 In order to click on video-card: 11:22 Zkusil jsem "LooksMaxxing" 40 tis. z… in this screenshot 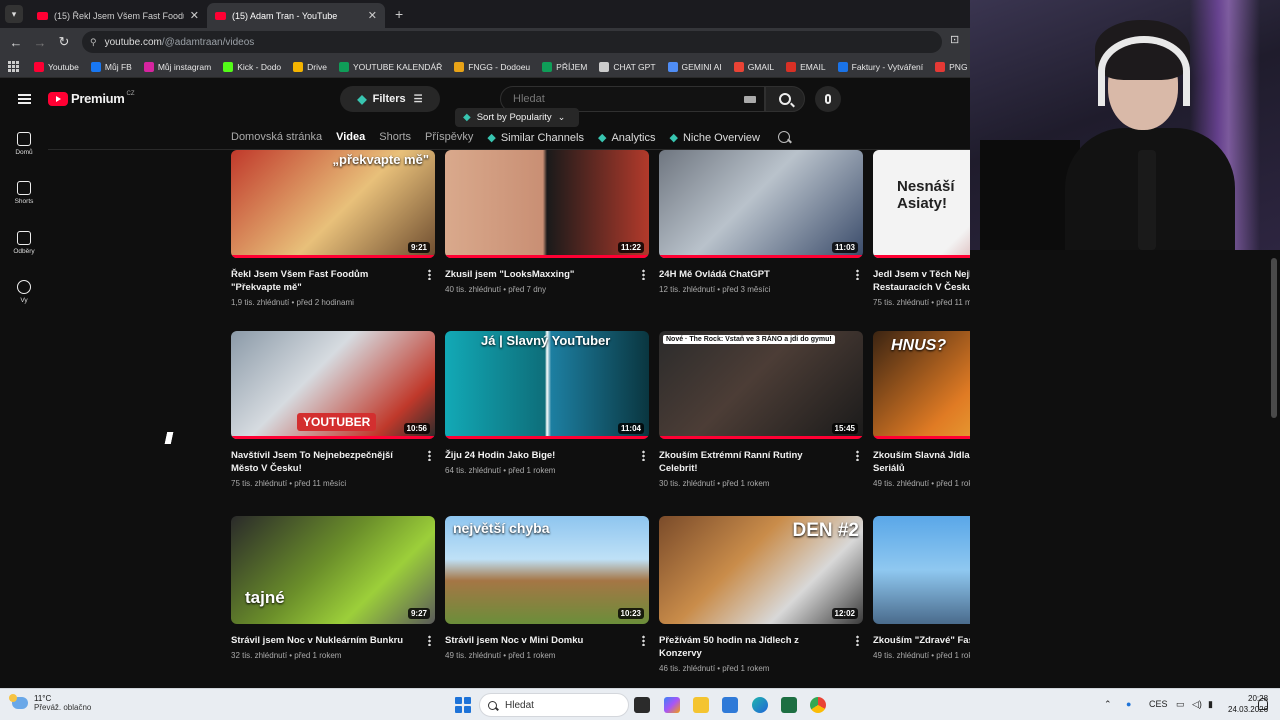, I will do `click(547, 222)`.